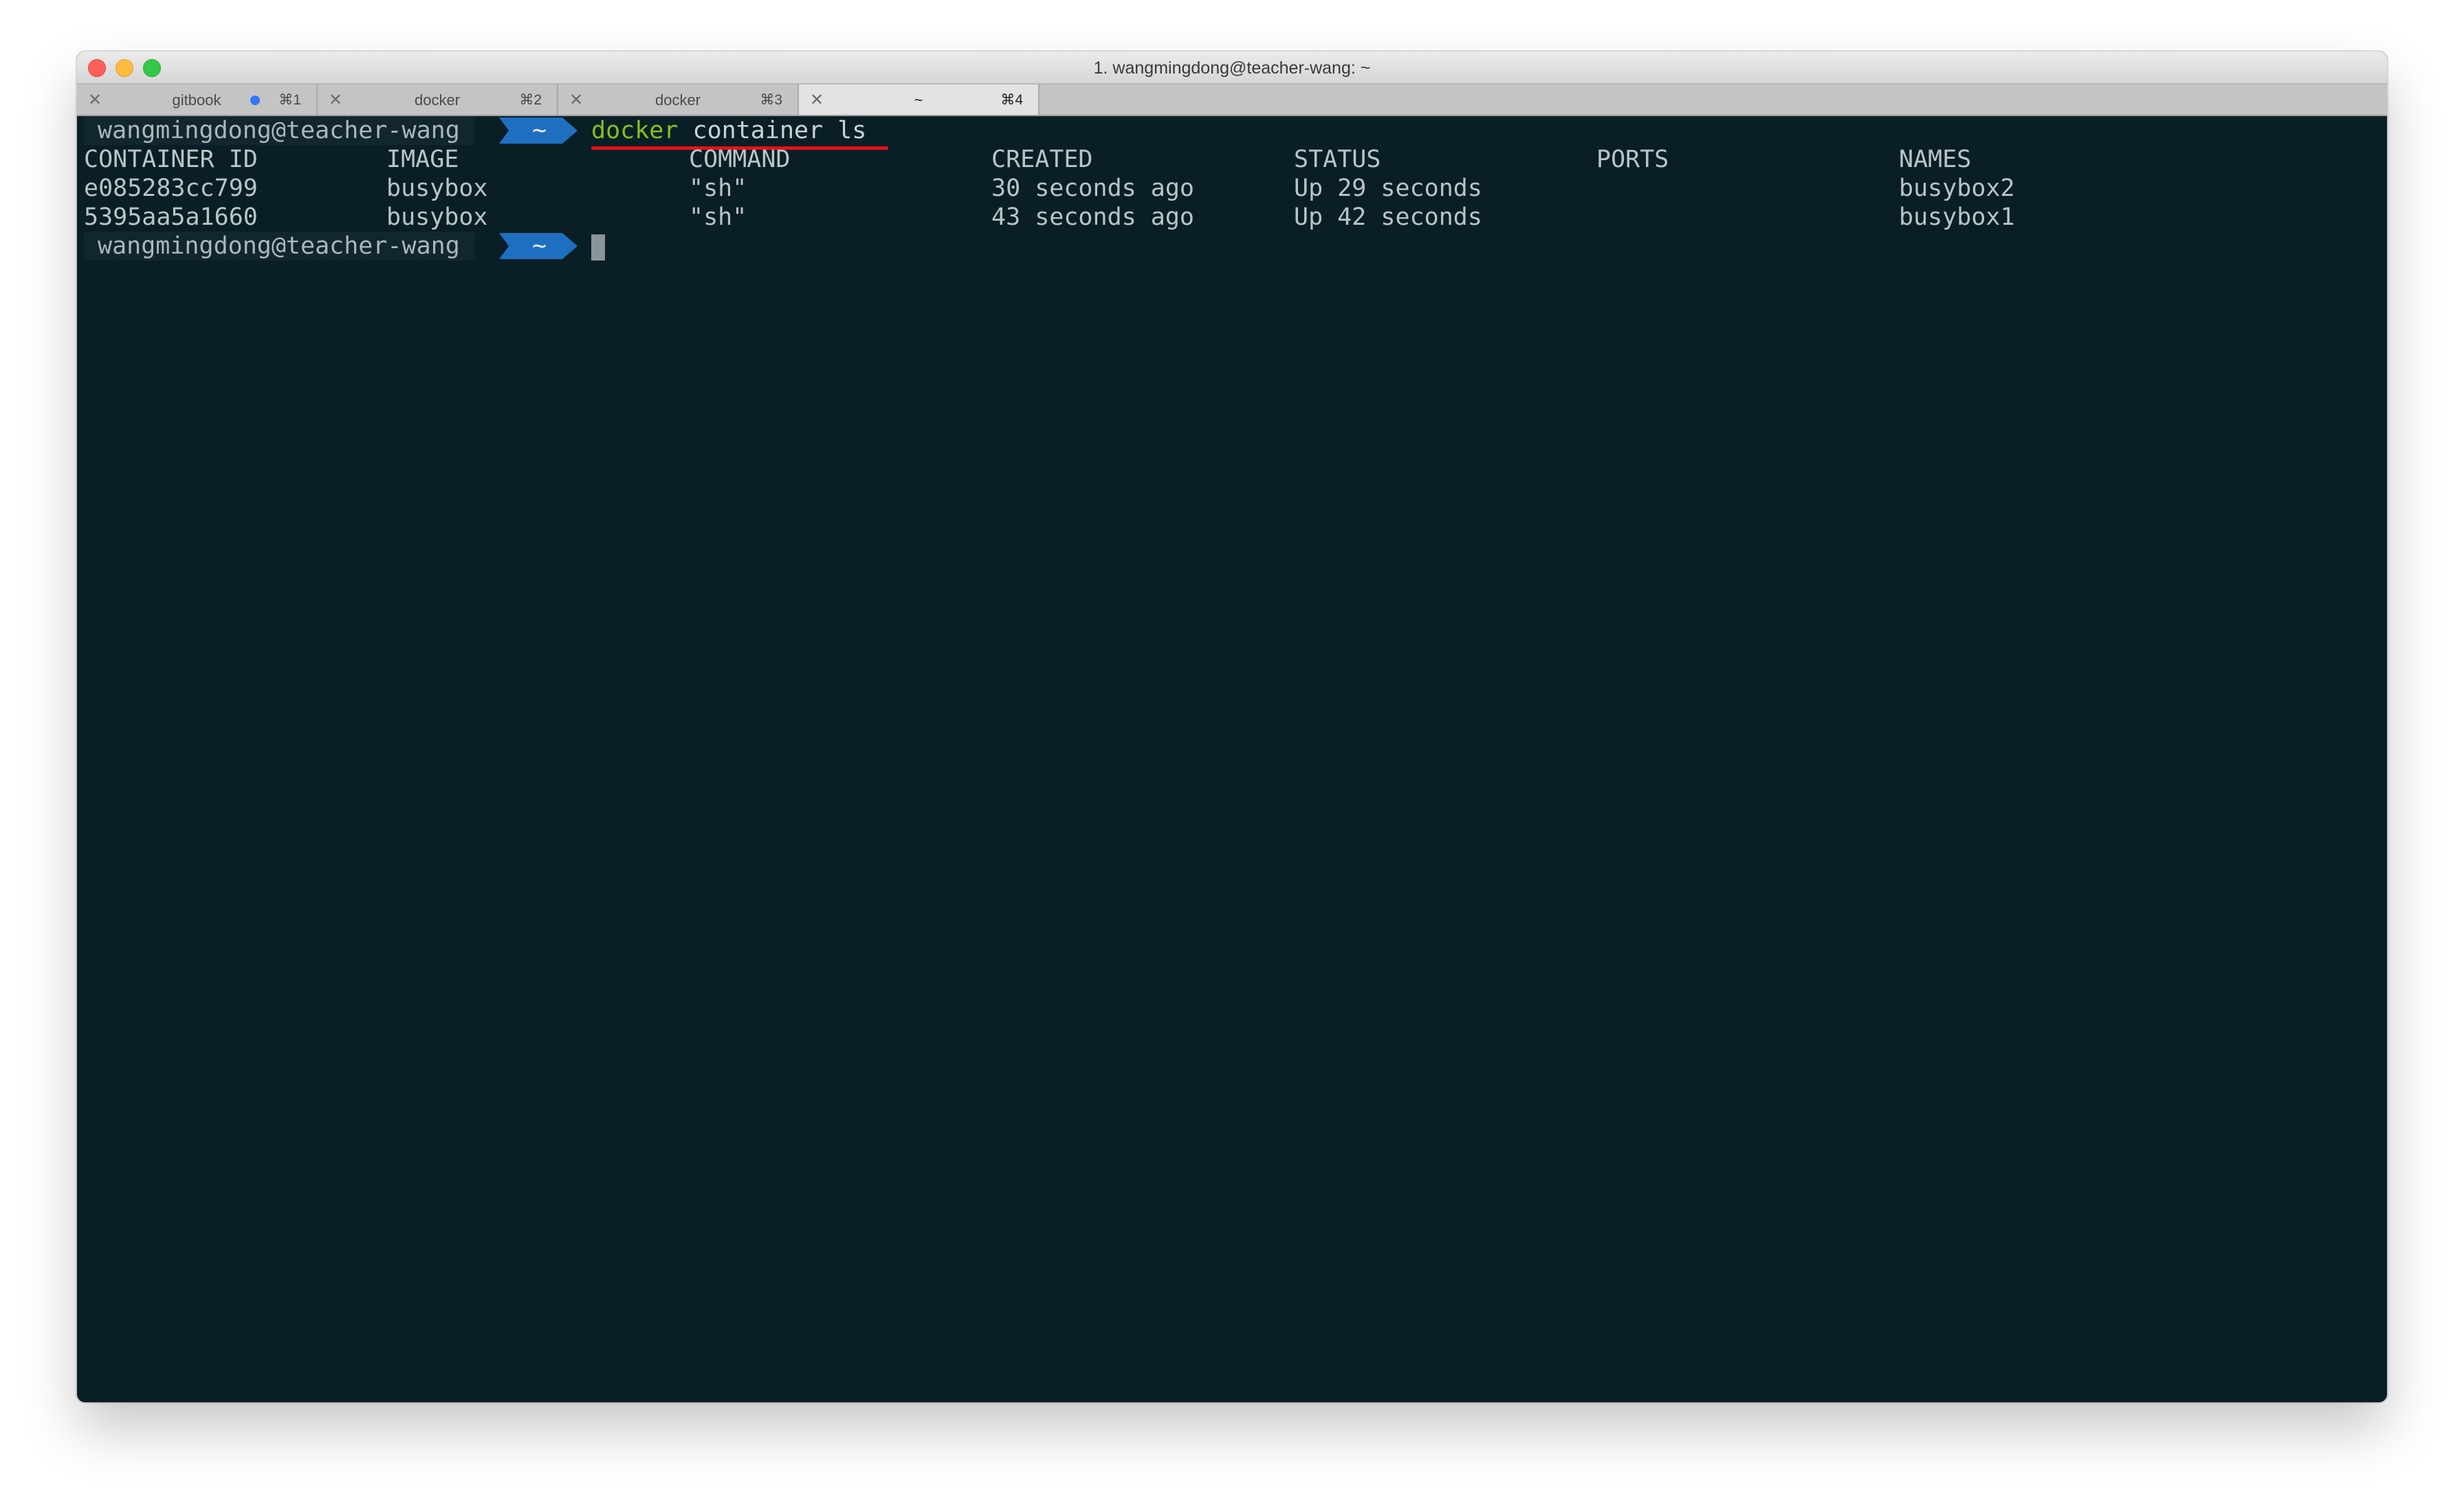 This screenshot has width=2464, height=1504. Describe the element at coordinates (598, 247) in the screenshot. I see `text-cursor` at that location.